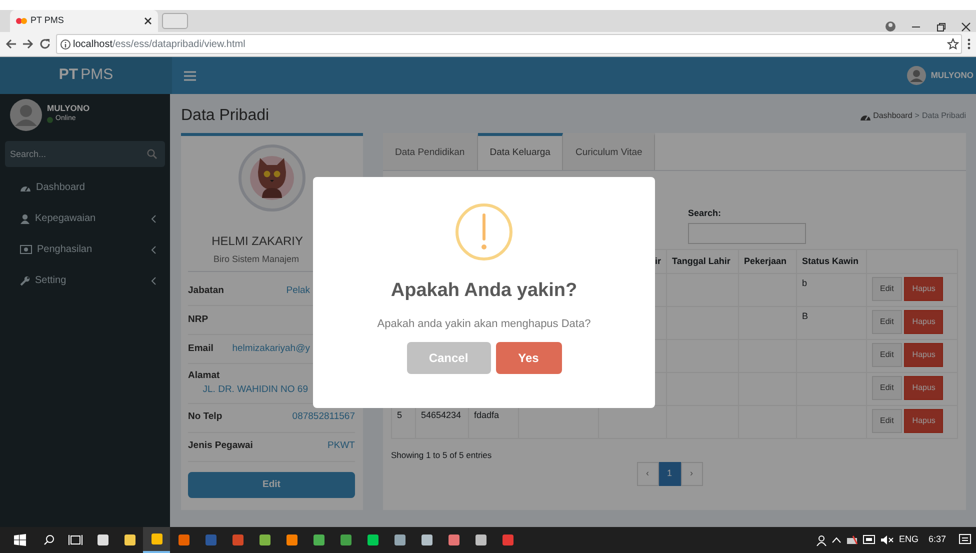 The width and height of the screenshot is (976, 553). I want to click on address-bar: localhost/ess/ess/datapribadi/view.html, so click(509, 44).